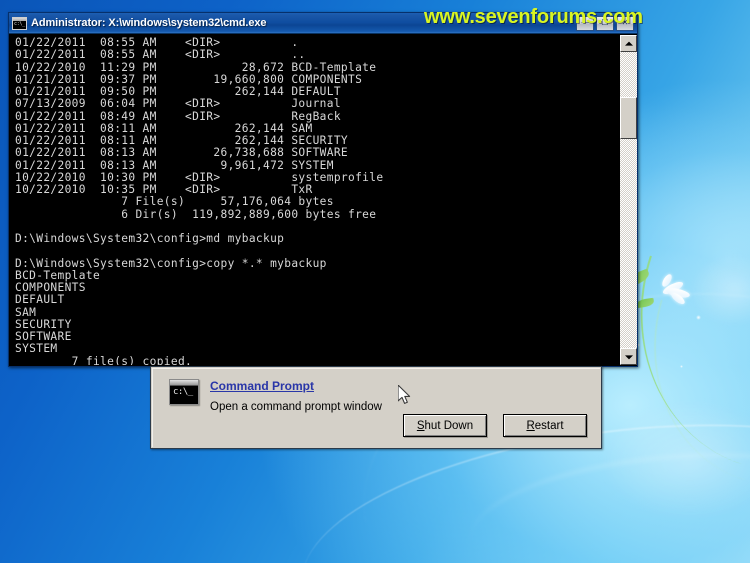  Describe the element at coordinates (495, 425) in the screenshot. I see `dialog-button-row: Shut Down Restart` at that location.